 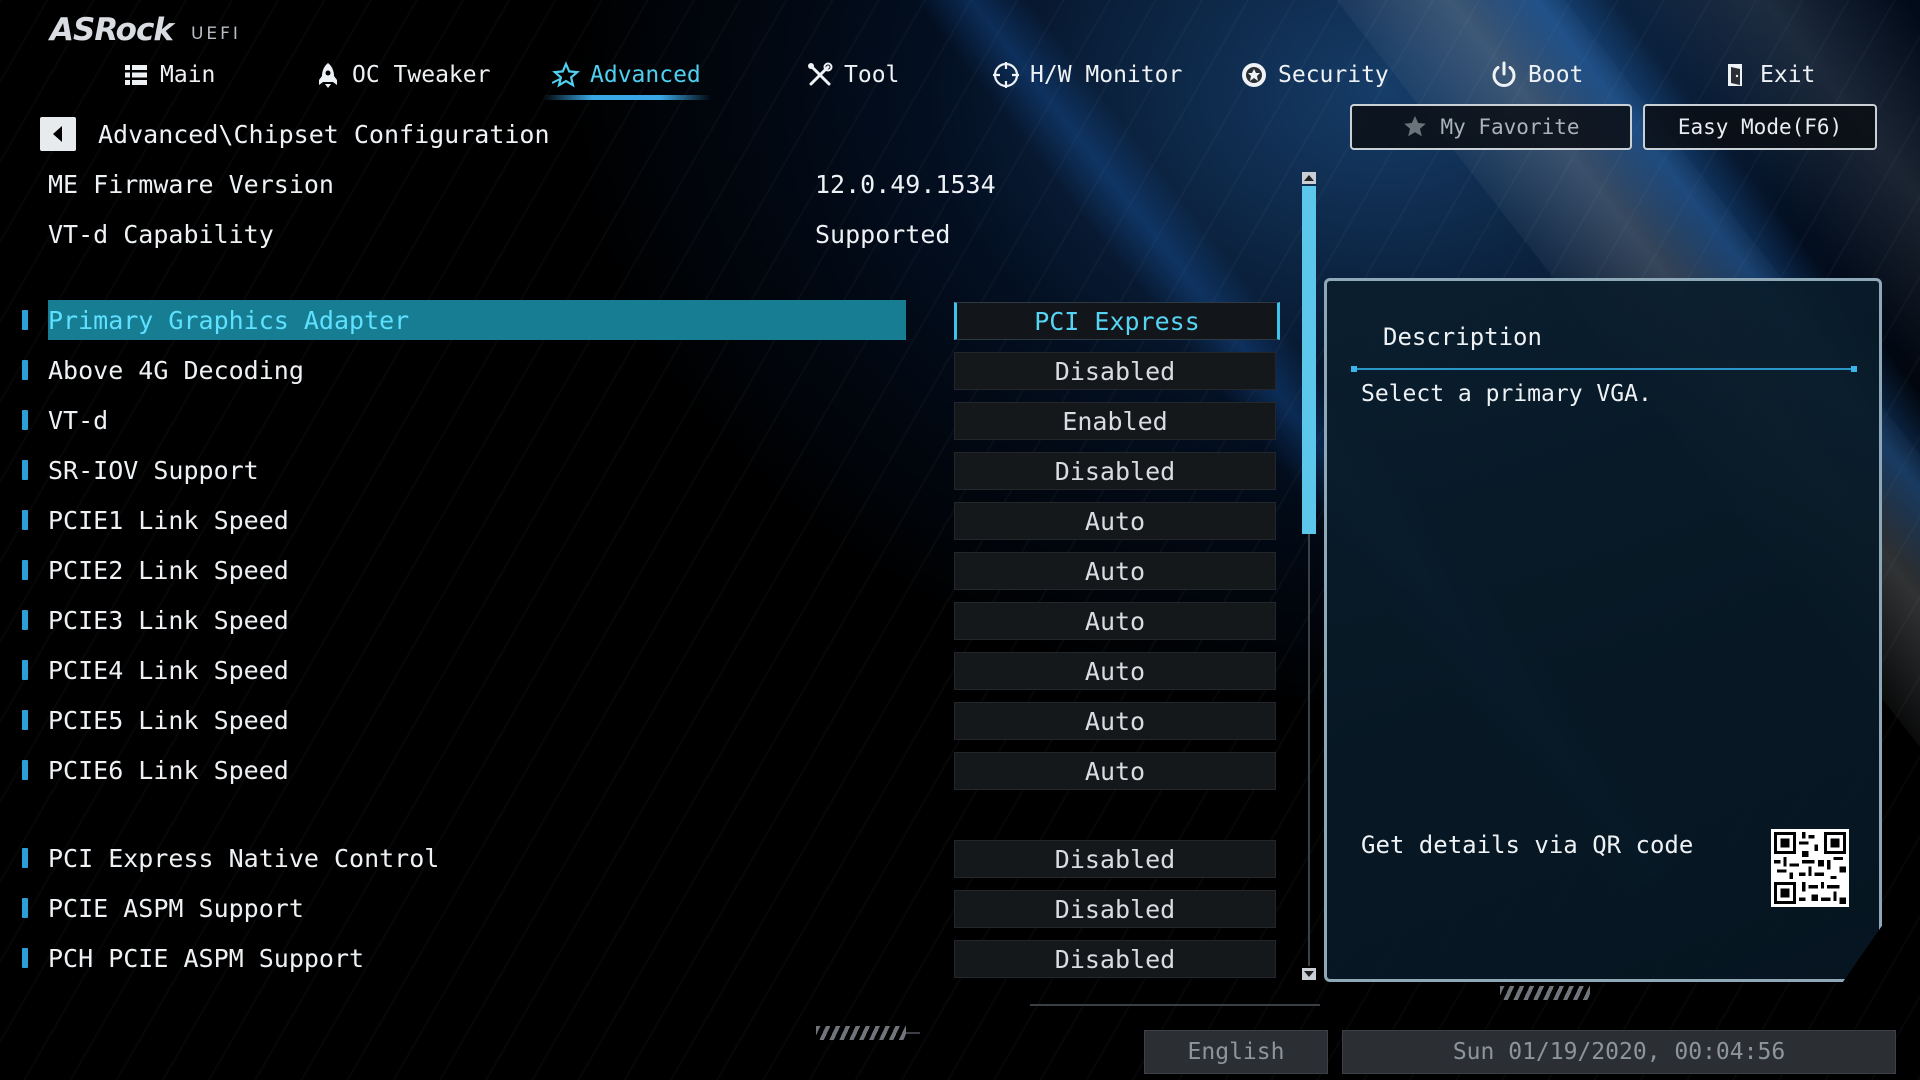 I want to click on option-pcie5-link-speed: PCIE5 Link Speed Auto, so click(x=650, y=720).